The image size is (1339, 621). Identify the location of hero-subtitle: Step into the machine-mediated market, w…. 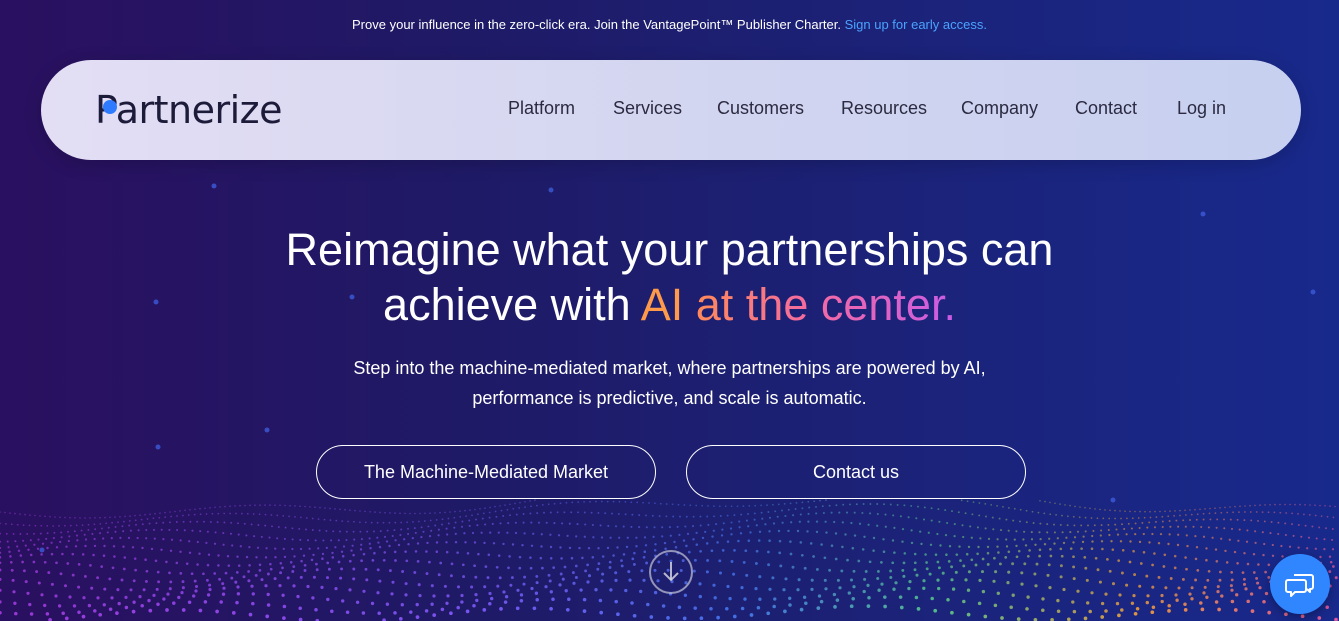
(669, 383).